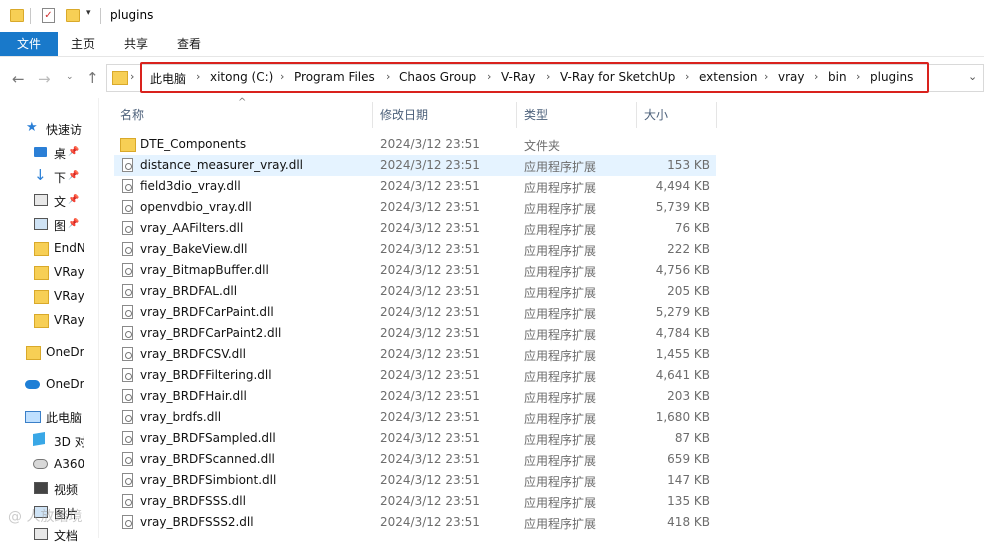 The image size is (984, 546). Describe the element at coordinates (972, 76) in the screenshot. I see `address-dropdown-icon: ⌄` at that location.